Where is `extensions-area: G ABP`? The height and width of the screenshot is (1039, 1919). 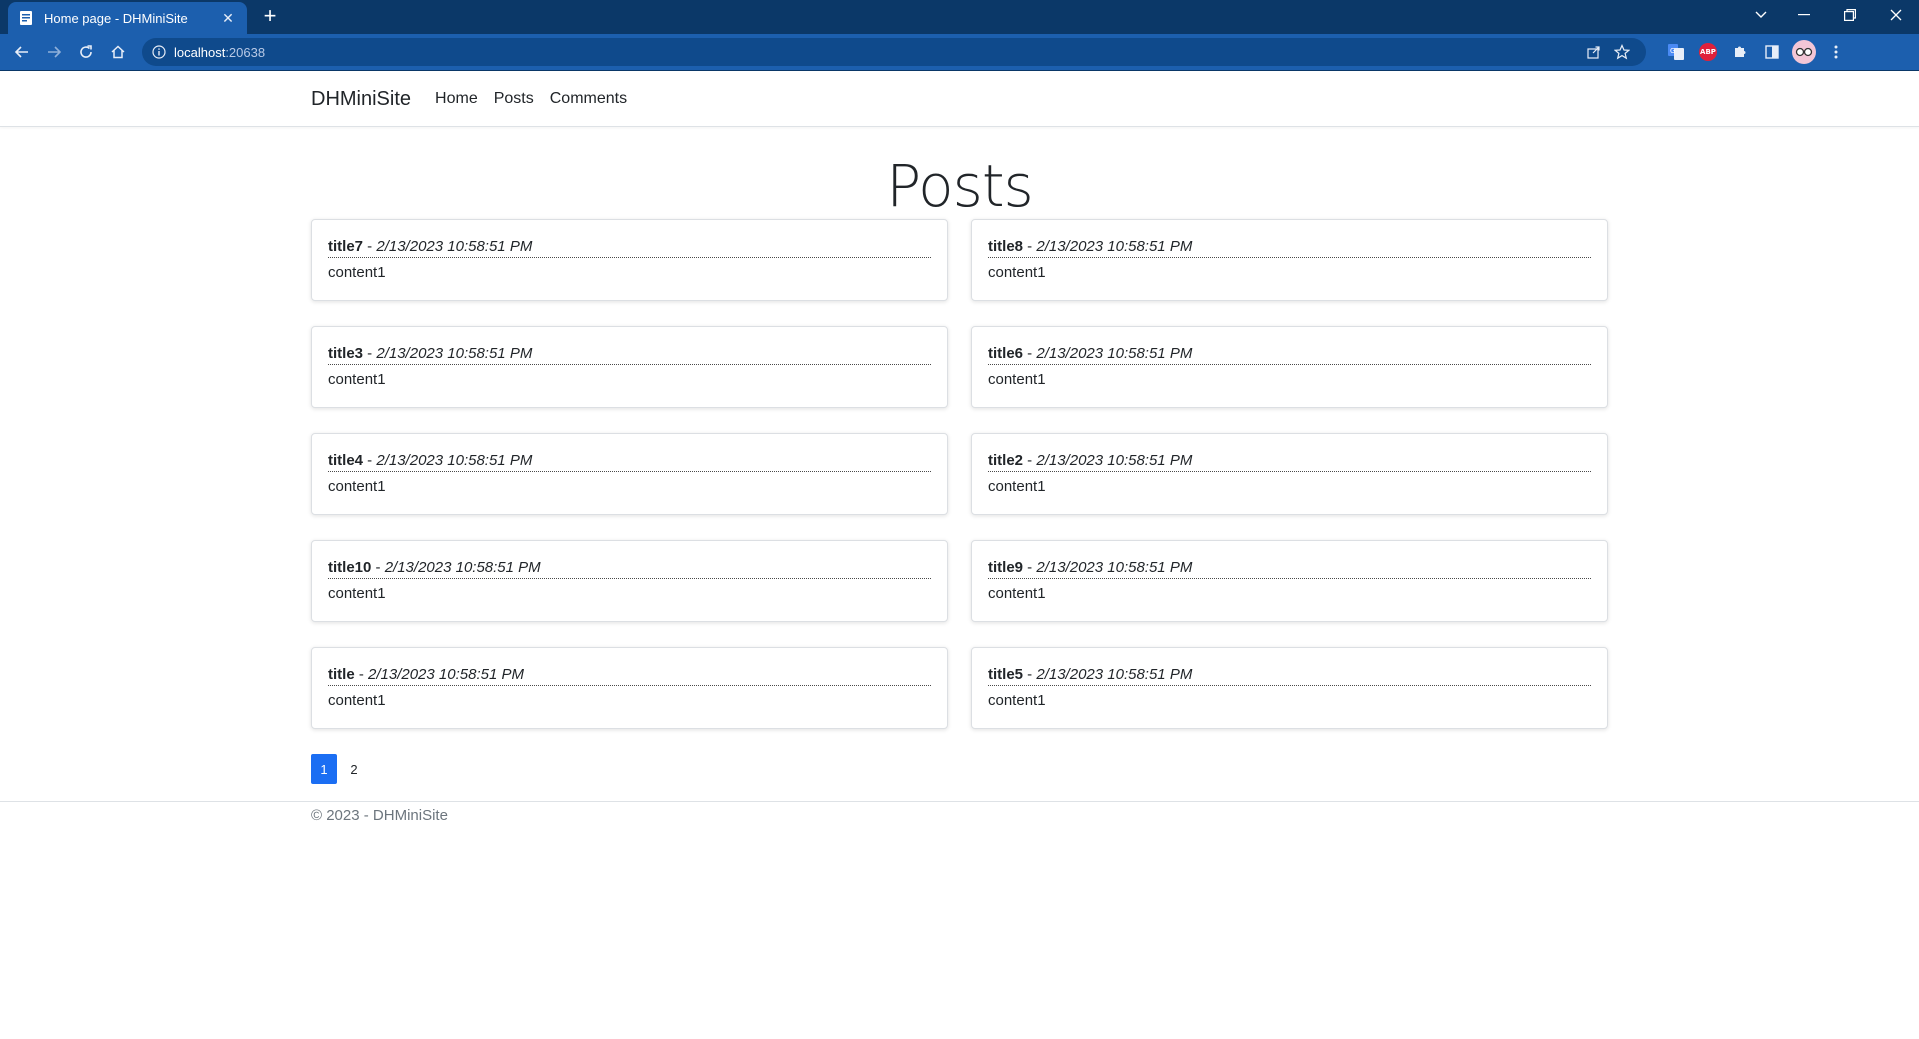
extensions-area: G ABP is located at coordinates (1756, 52).